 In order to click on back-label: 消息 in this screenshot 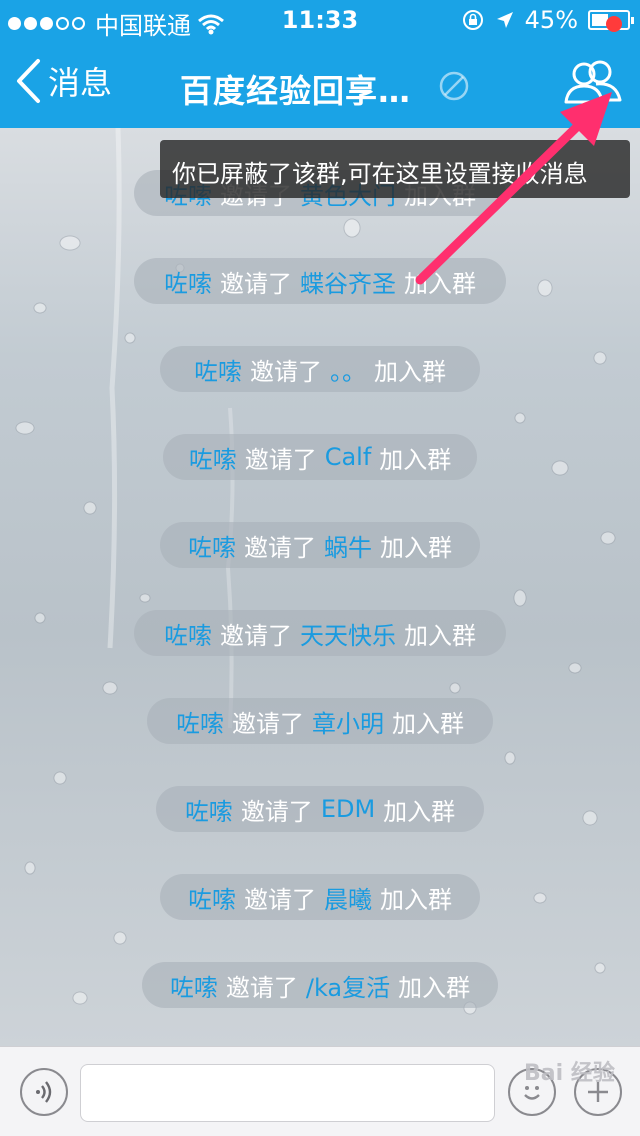, I will do `click(80, 83)`.